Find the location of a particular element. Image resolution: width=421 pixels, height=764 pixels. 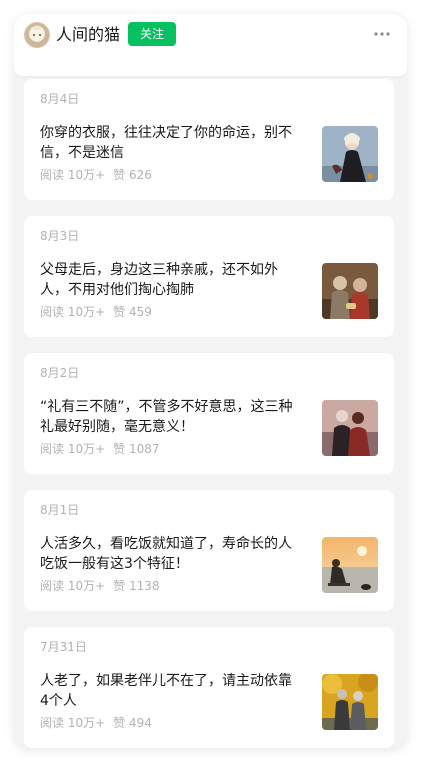

old-couple-autumn-image is located at coordinates (350, 702).